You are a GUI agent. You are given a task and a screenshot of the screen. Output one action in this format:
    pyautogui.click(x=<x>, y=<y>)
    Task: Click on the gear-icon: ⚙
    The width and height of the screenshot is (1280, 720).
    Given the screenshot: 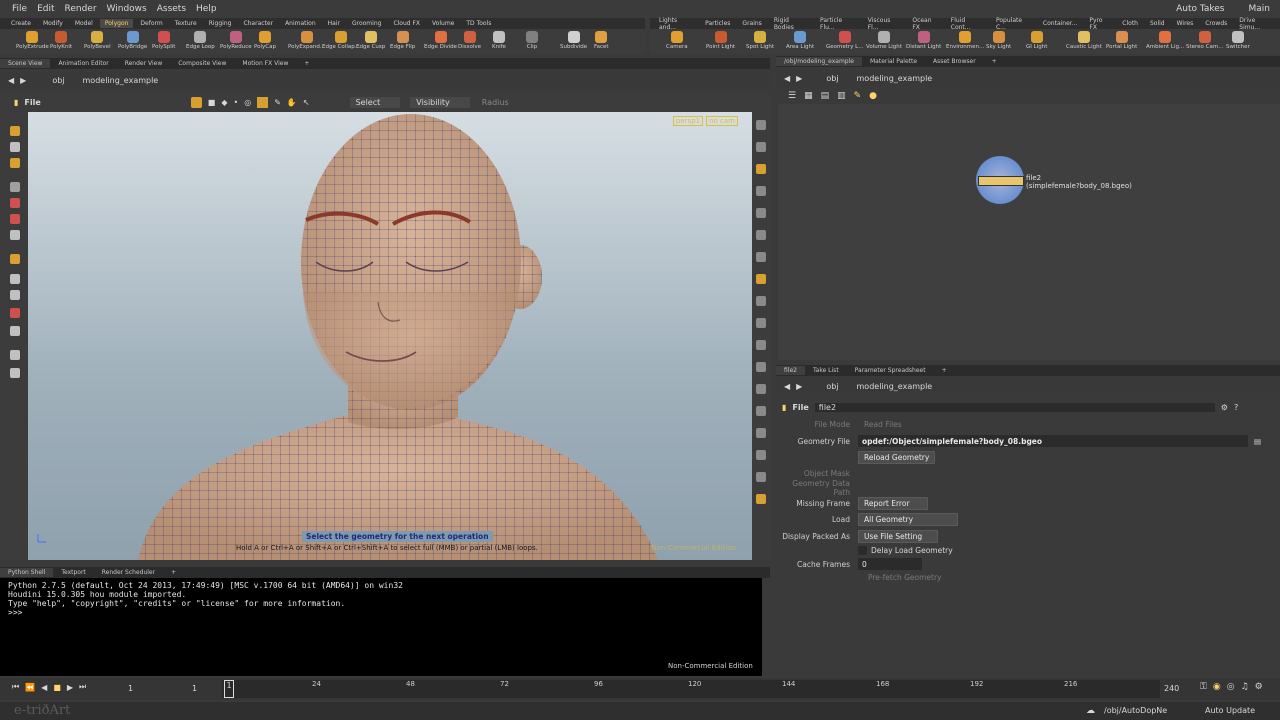 What is the action you would take?
    pyautogui.click(x=1224, y=407)
    